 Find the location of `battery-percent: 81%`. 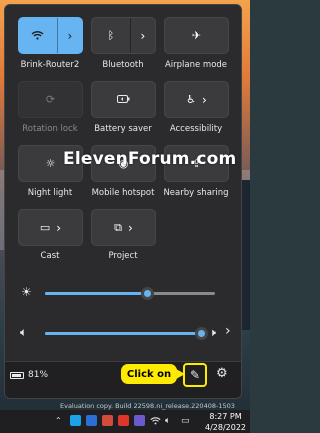

battery-percent: 81% is located at coordinates (38, 375).